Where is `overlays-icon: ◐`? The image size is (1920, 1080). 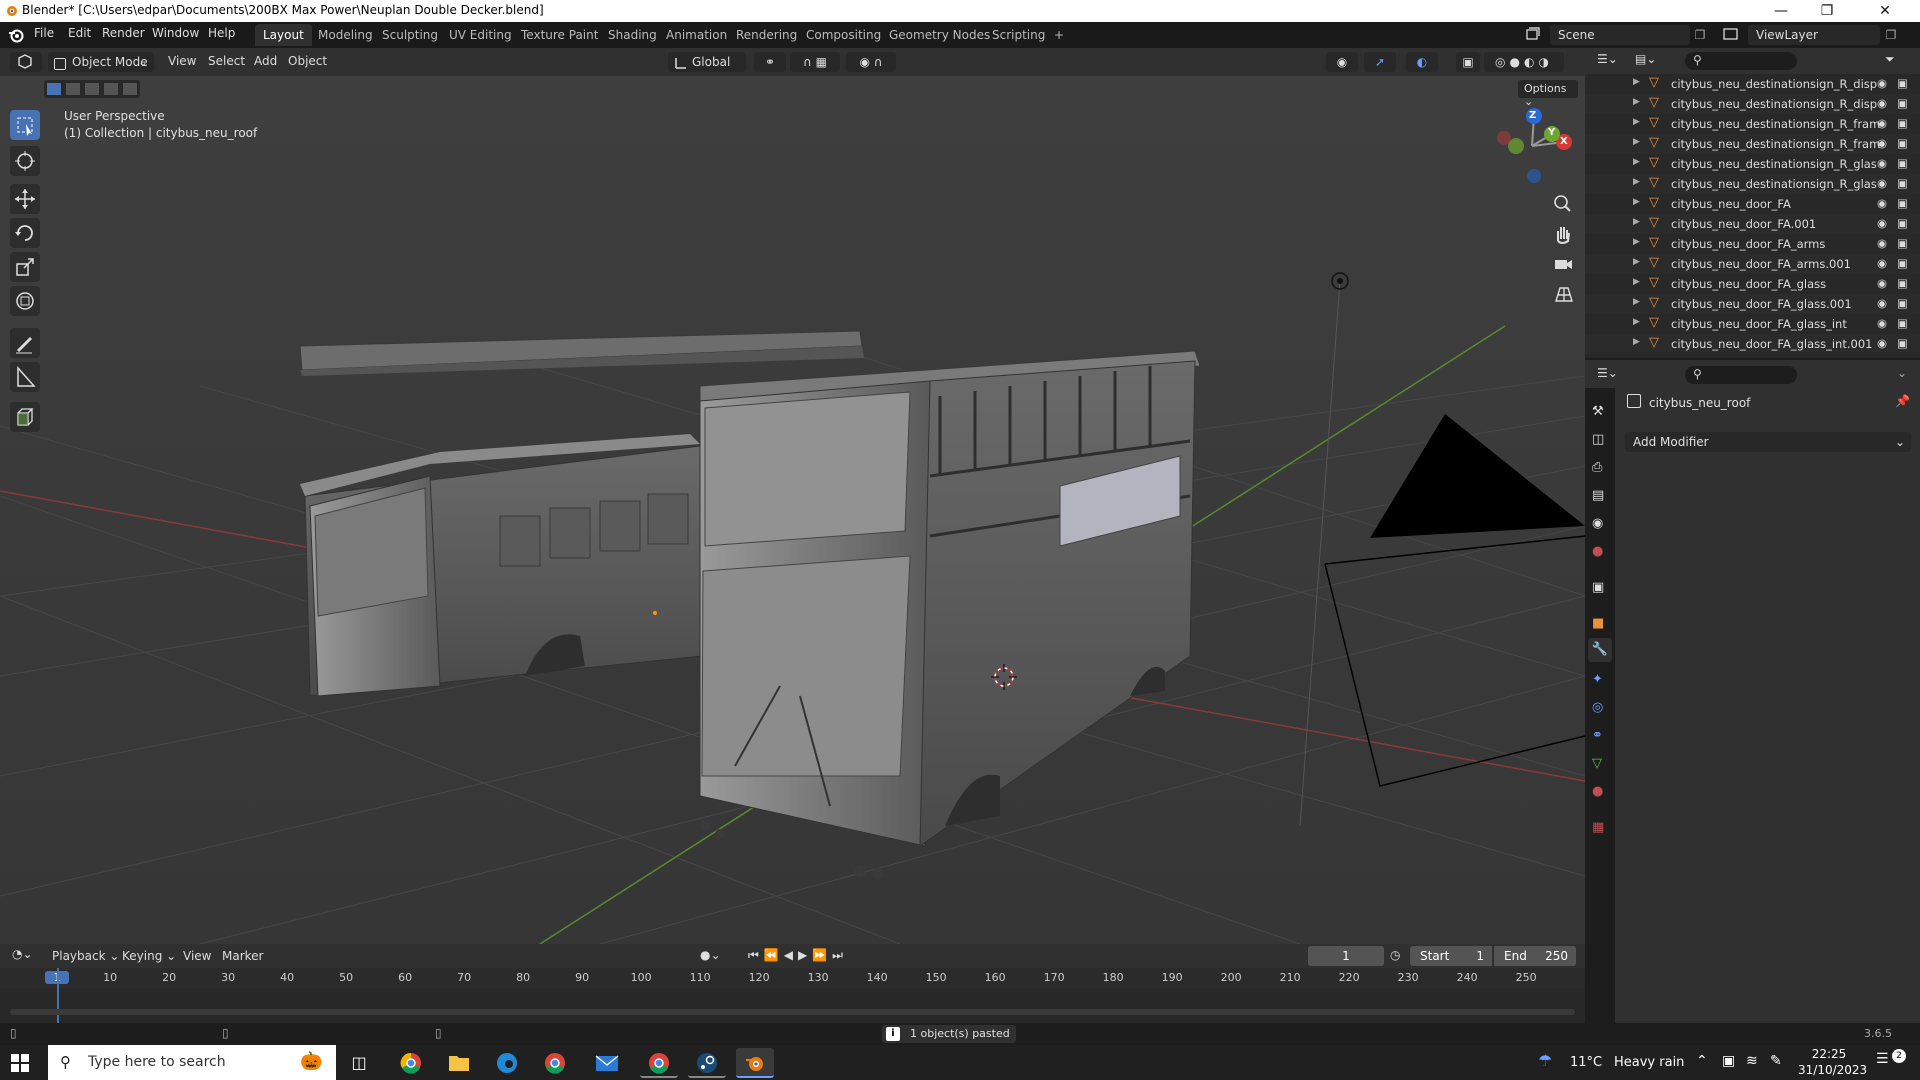 overlays-icon: ◐ is located at coordinates (1422, 62).